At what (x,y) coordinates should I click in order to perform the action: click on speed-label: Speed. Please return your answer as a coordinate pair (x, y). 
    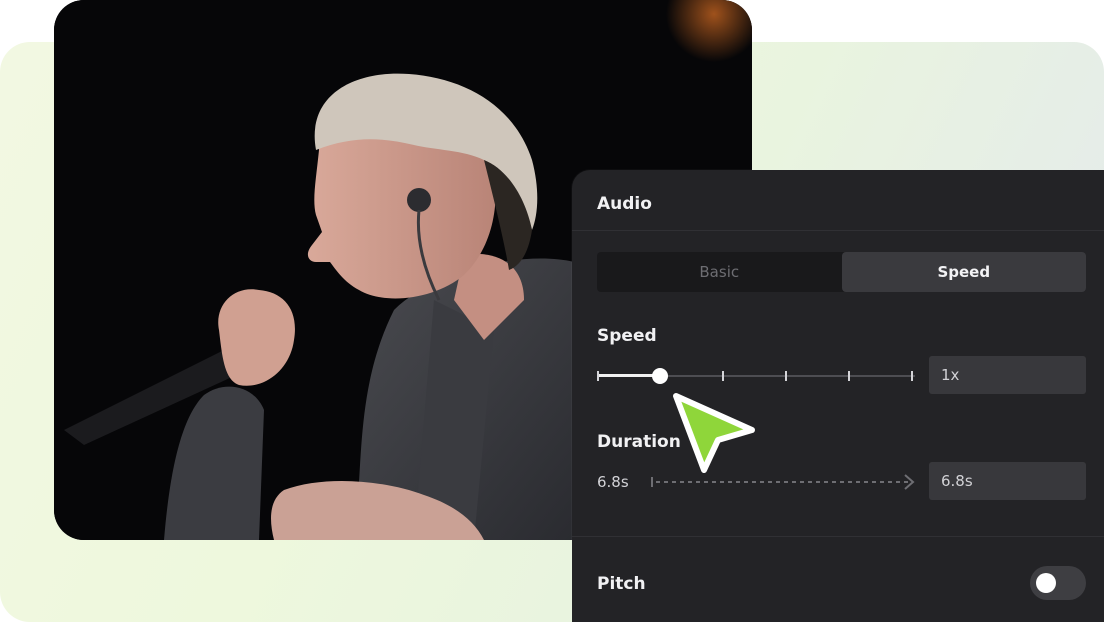
    Looking at the image, I should click on (627, 336).